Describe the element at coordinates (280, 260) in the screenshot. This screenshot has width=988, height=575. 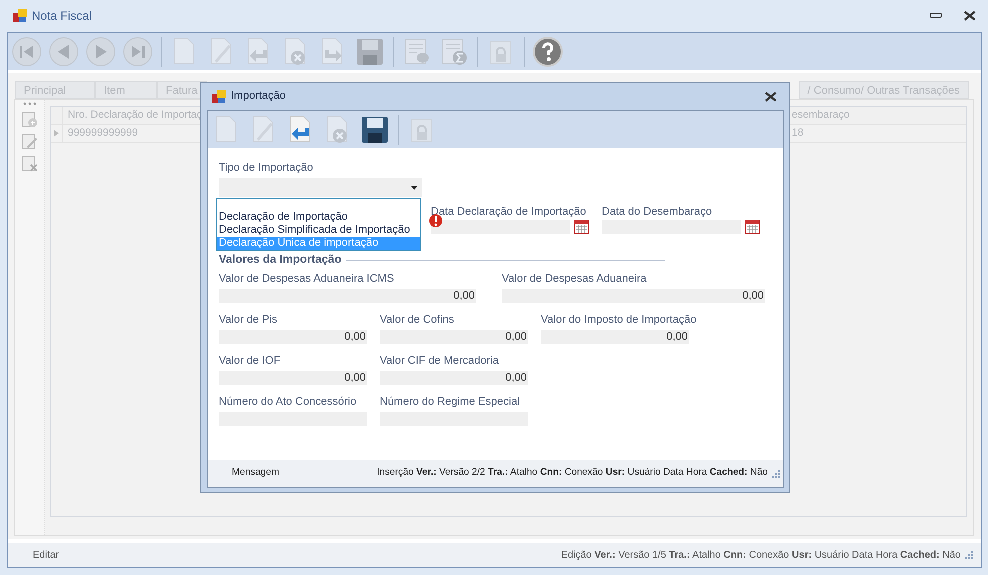
I see `section-title: Valores da Importação` at that location.